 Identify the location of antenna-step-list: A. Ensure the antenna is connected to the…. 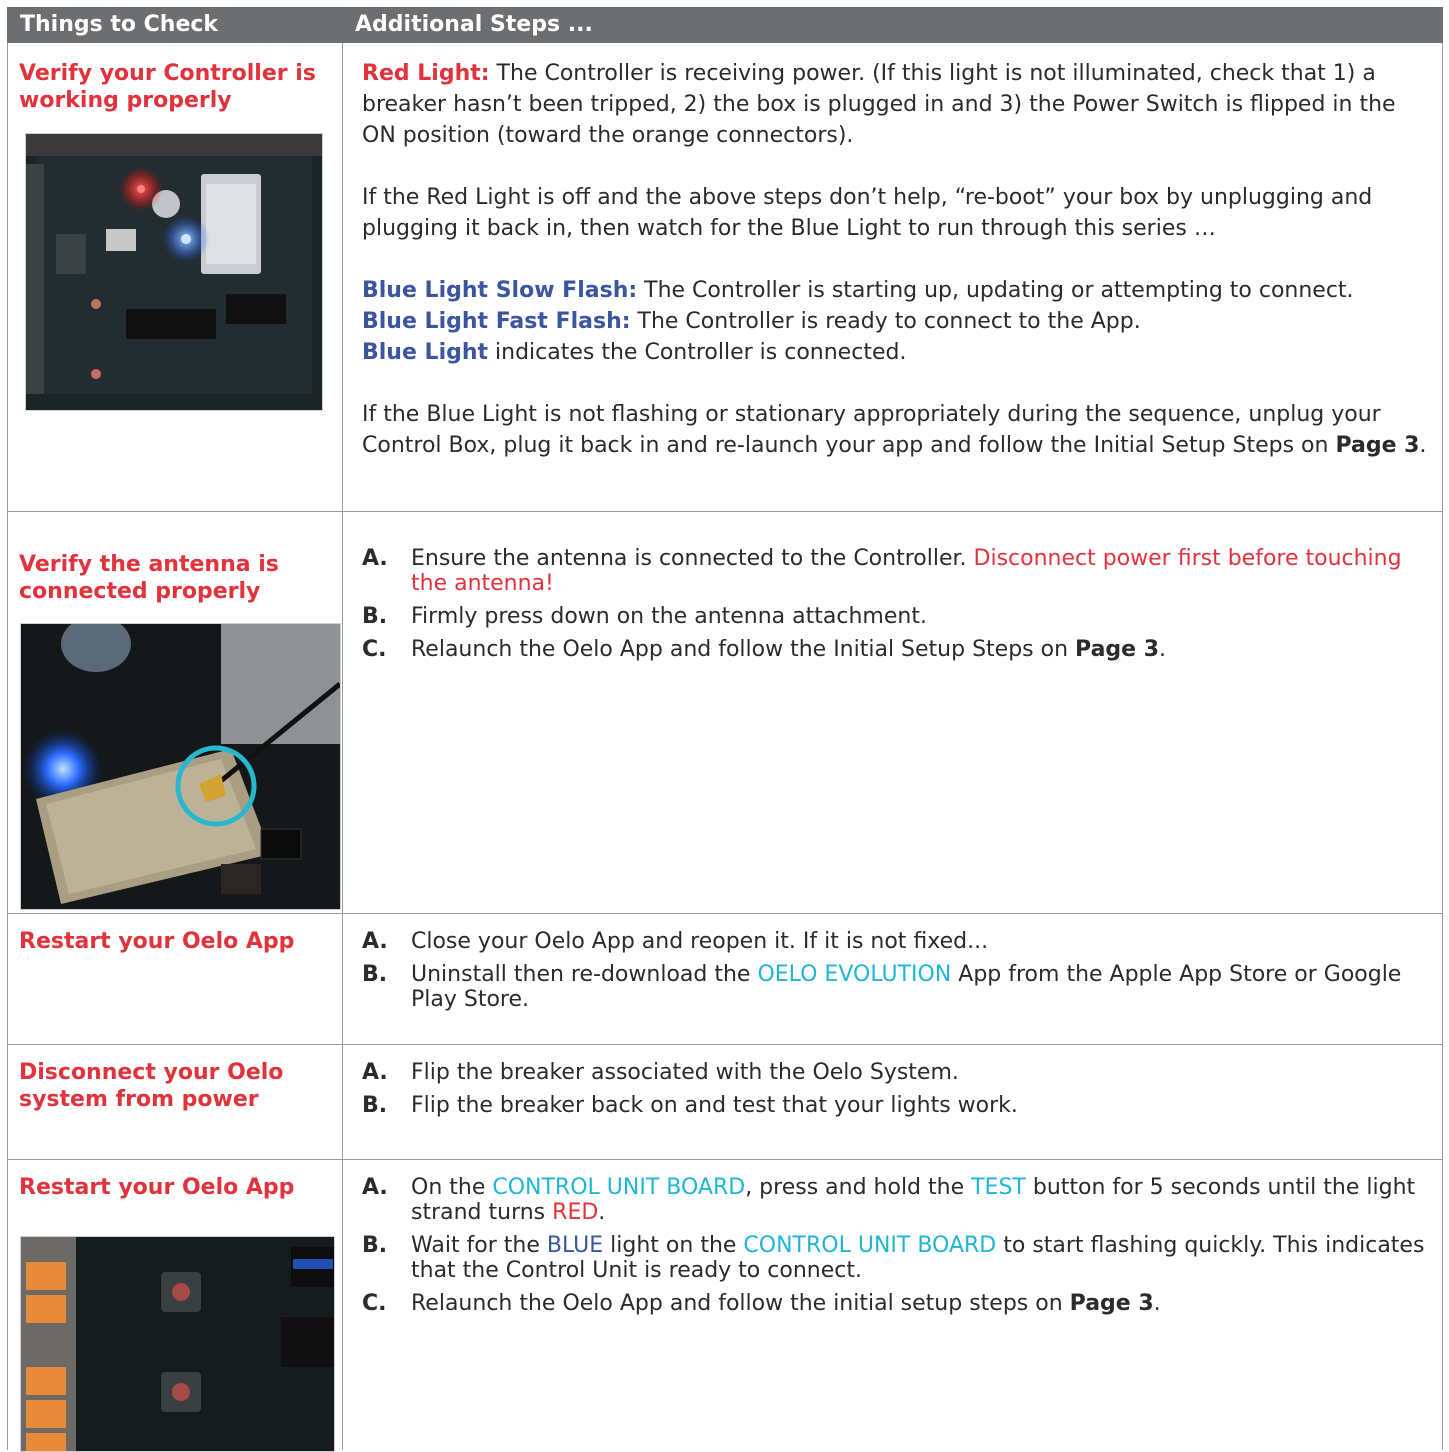
(897, 604).